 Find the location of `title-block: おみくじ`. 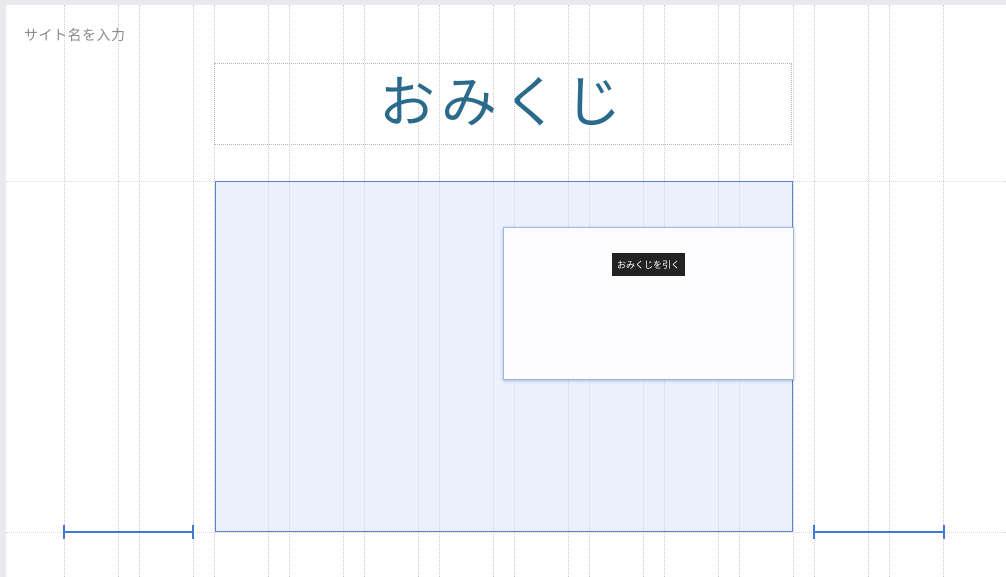

title-block: おみくじ is located at coordinates (503, 104).